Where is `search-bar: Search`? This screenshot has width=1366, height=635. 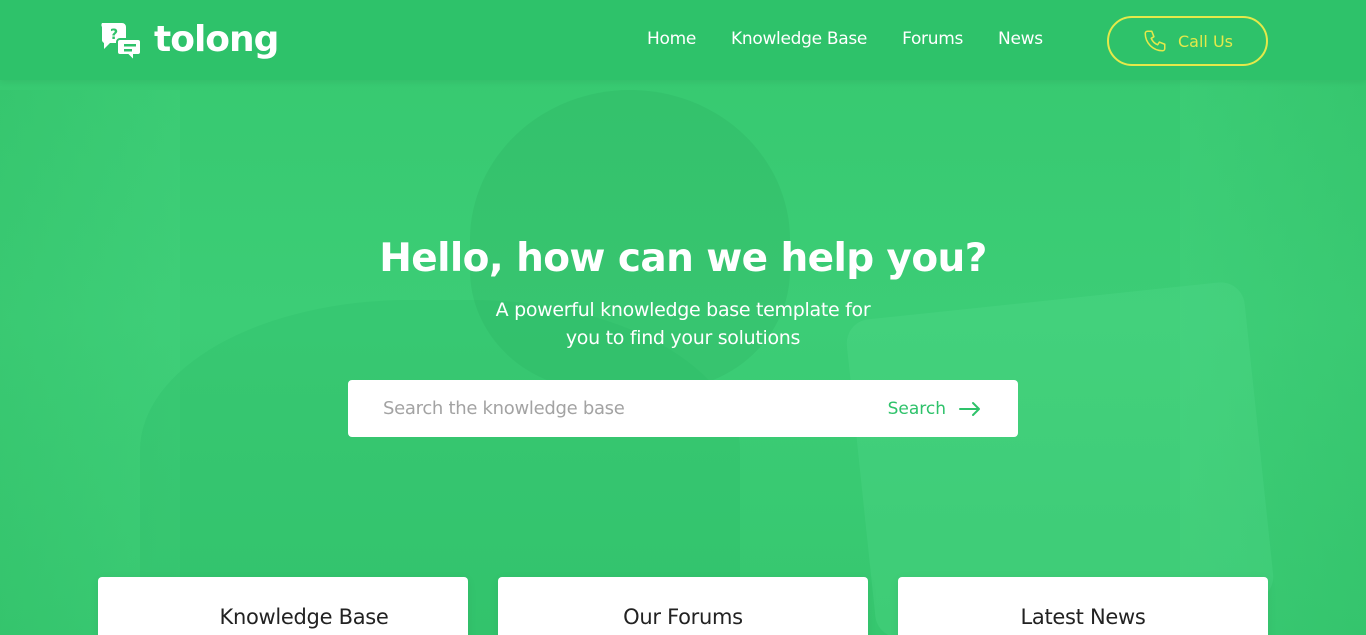
search-bar: Search is located at coordinates (683, 408).